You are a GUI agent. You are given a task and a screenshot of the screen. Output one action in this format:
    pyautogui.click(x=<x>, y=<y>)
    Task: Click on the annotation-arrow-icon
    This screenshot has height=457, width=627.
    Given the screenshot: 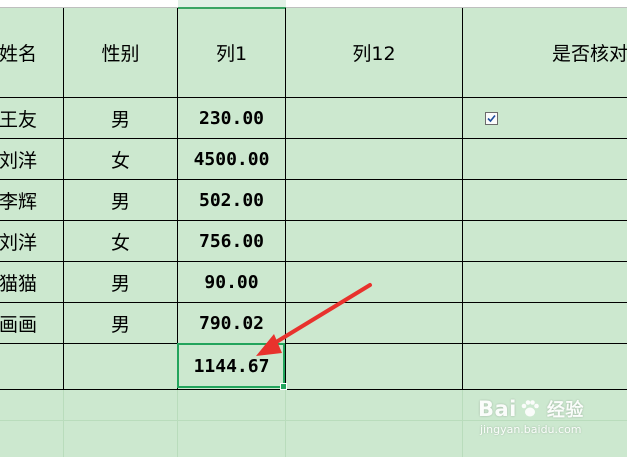 What is the action you would take?
    pyautogui.click(x=314, y=319)
    